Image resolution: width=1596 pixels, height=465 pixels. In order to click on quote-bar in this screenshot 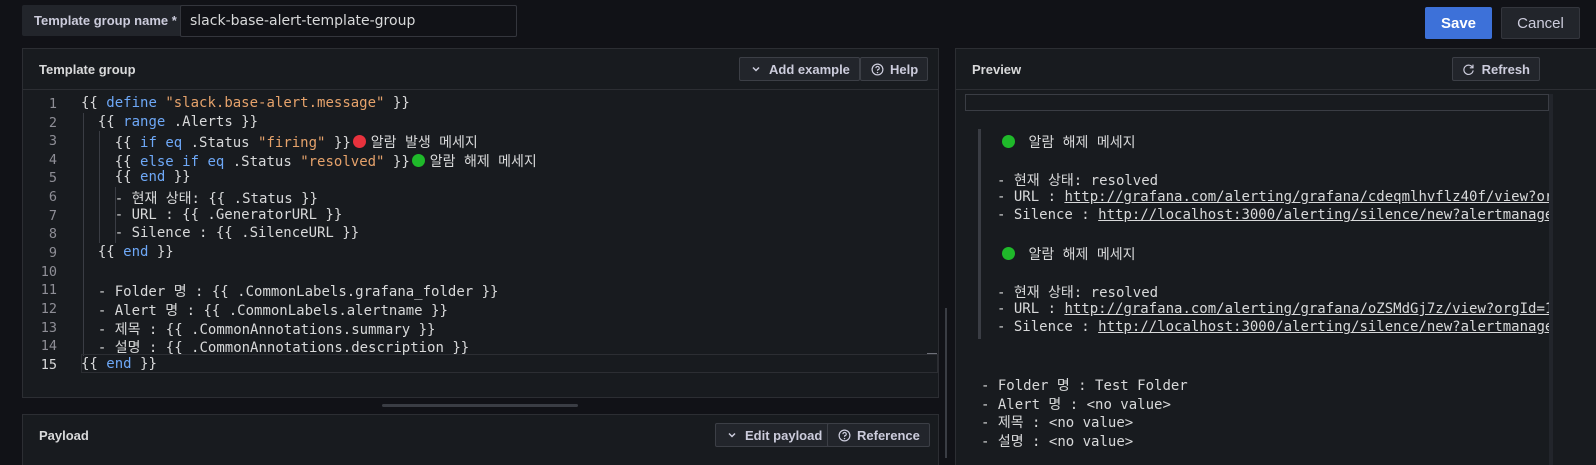, I will do `click(979, 234)`.